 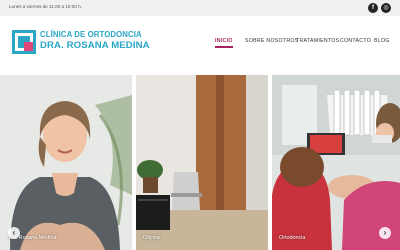 I want to click on chevron-right-icon: ›, so click(x=385, y=233).